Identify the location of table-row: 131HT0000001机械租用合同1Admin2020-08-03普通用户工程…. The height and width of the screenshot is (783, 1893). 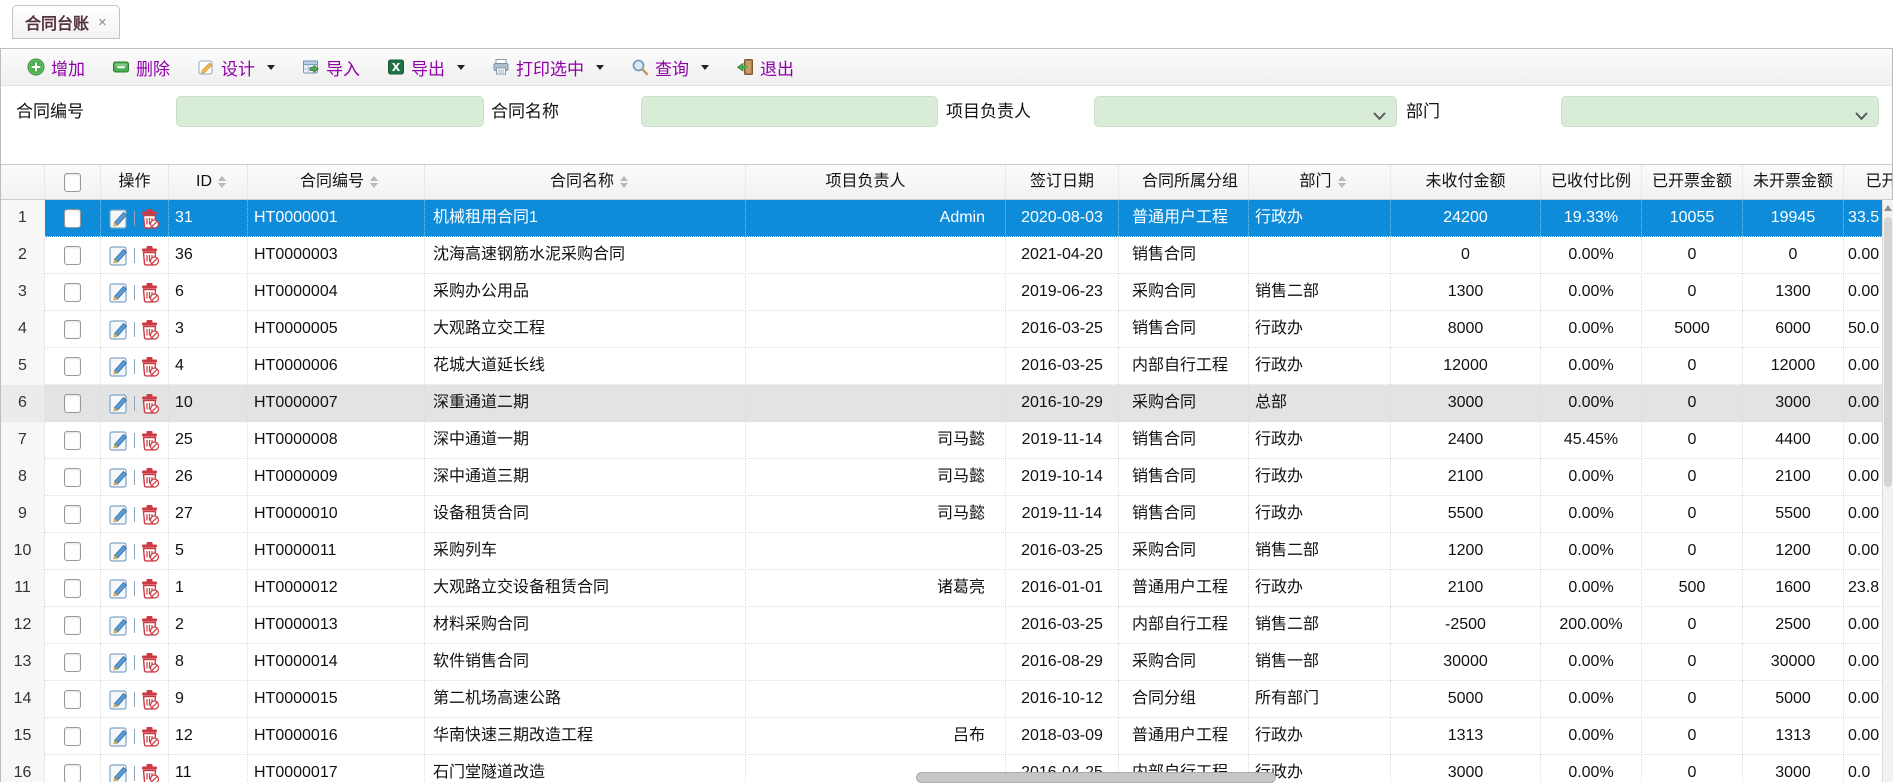
(946, 218).